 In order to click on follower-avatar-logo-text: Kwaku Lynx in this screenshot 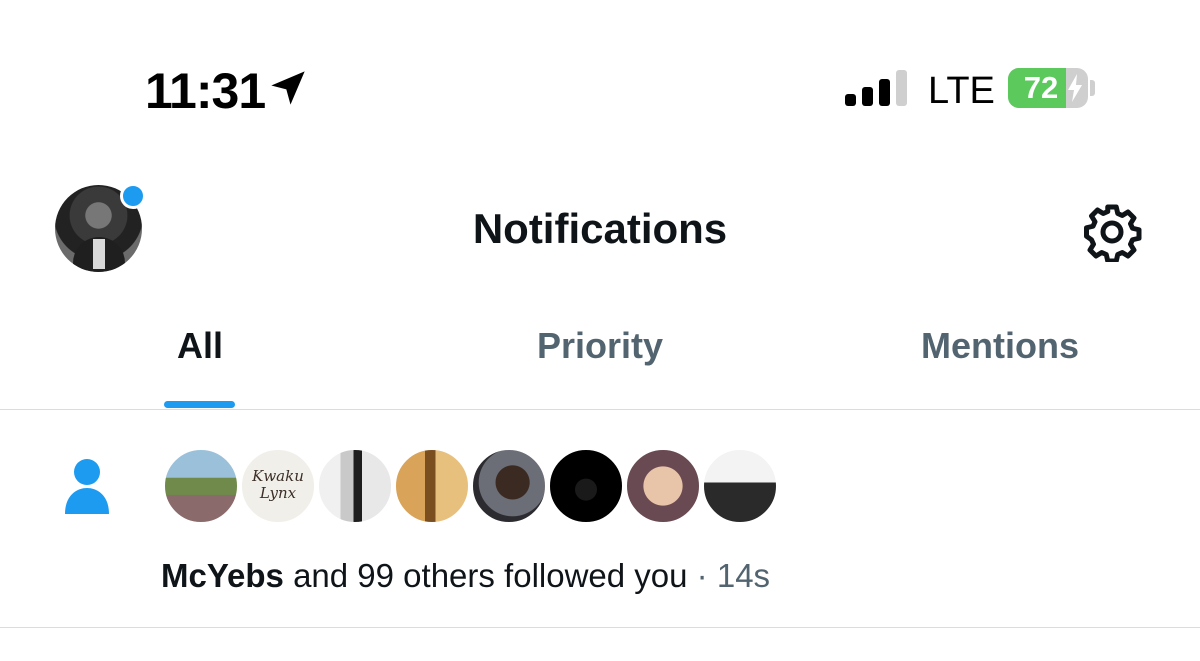, I will do `click(278, 484)`.